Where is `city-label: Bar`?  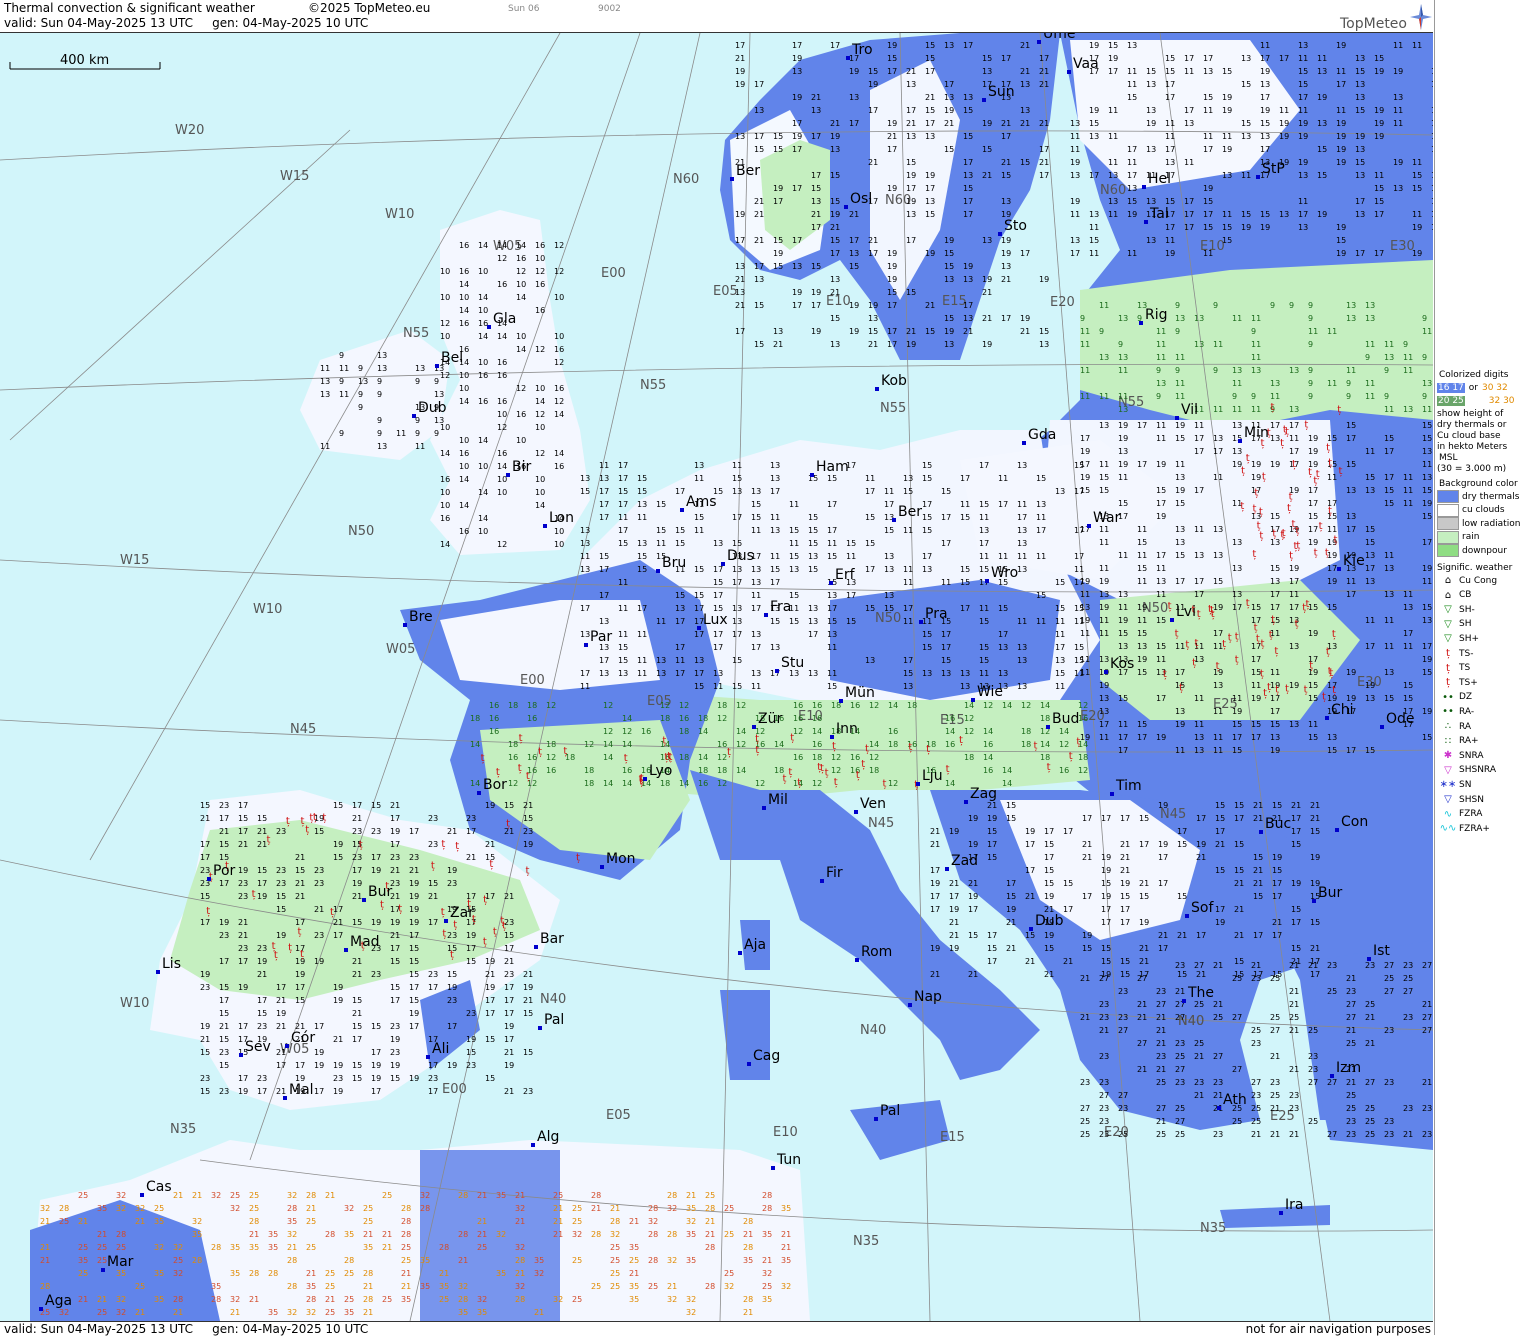 city-label: Bar is located at coordinates (552, 939).